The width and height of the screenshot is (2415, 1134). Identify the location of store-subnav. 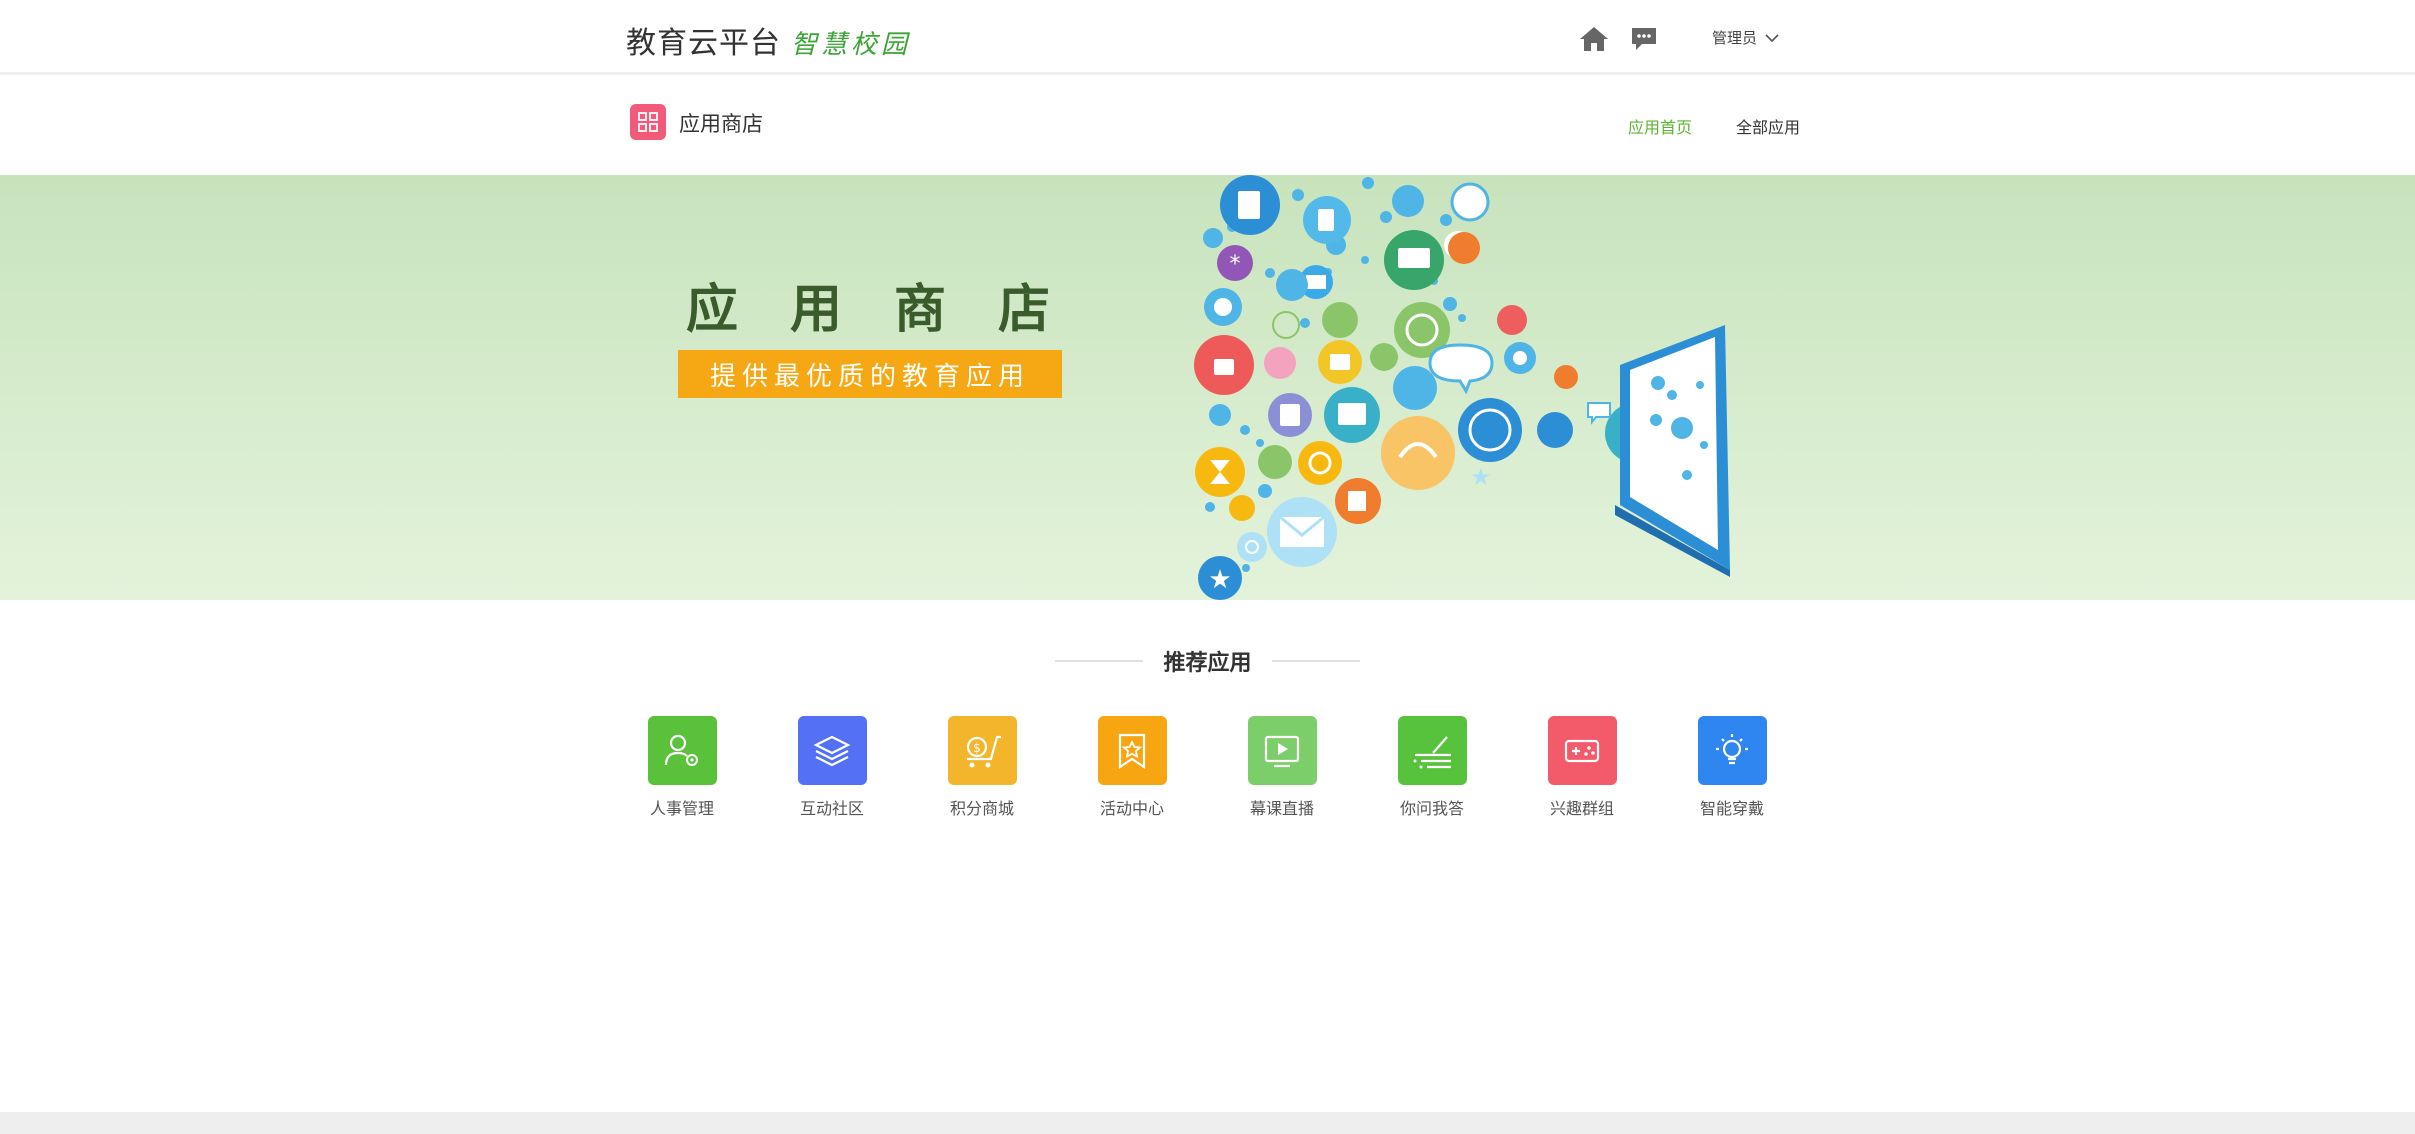
(1207, 126).